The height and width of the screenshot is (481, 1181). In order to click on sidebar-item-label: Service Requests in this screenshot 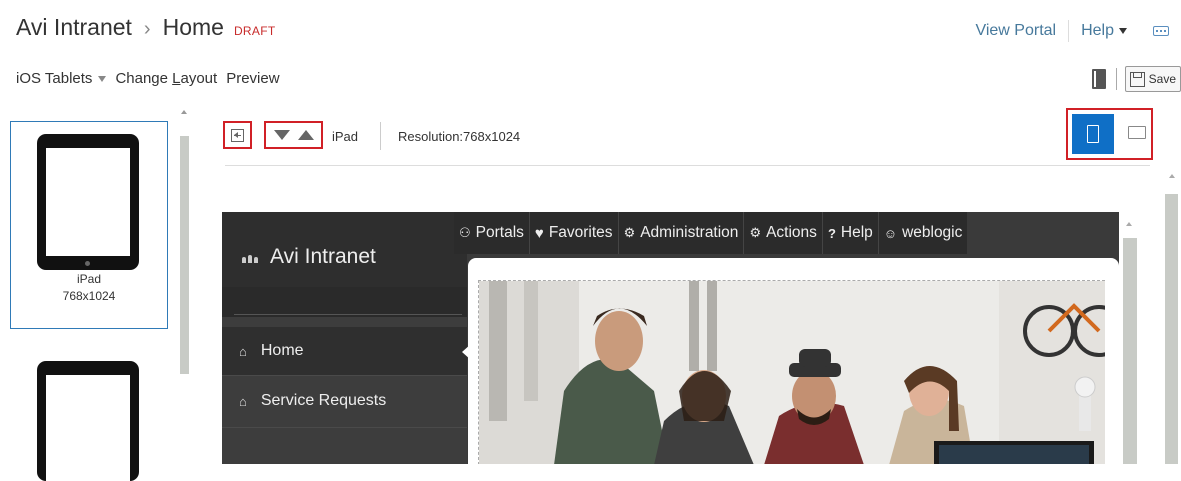, I will do `click(323, 400)`.